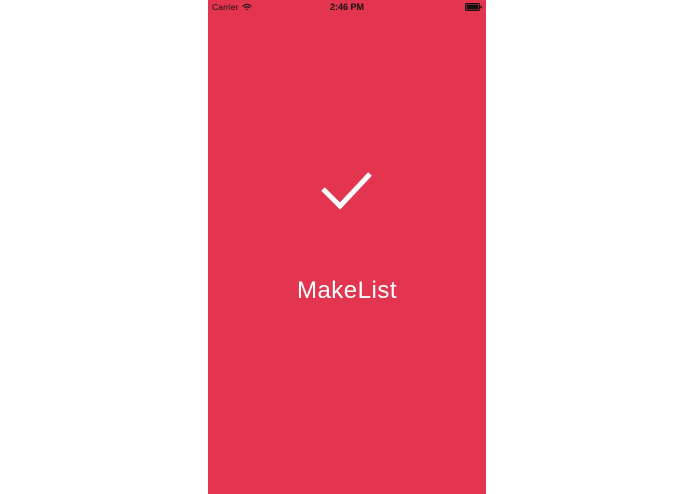 The height and width of the screenshot is (494, 695). I want to click on status-bar: Carrier 2:46 PM, so click(347, 7).